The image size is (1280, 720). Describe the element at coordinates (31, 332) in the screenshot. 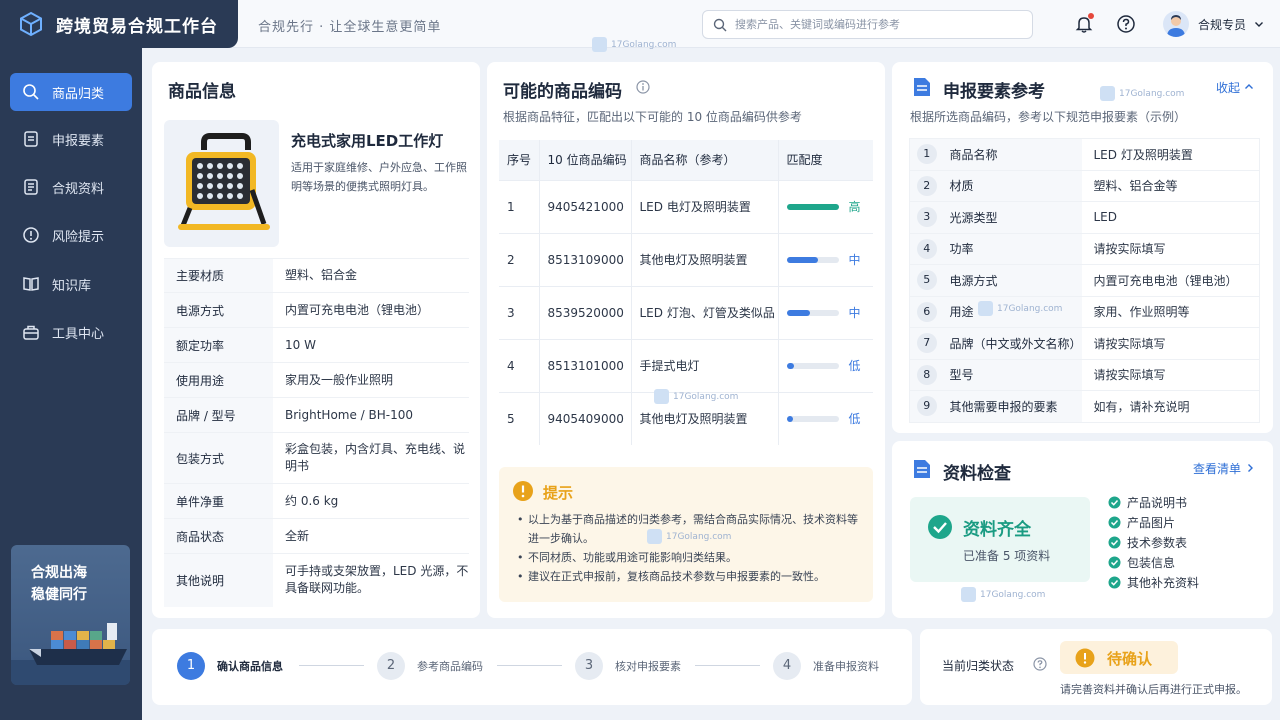

I see `toolbox-icon` at that location.